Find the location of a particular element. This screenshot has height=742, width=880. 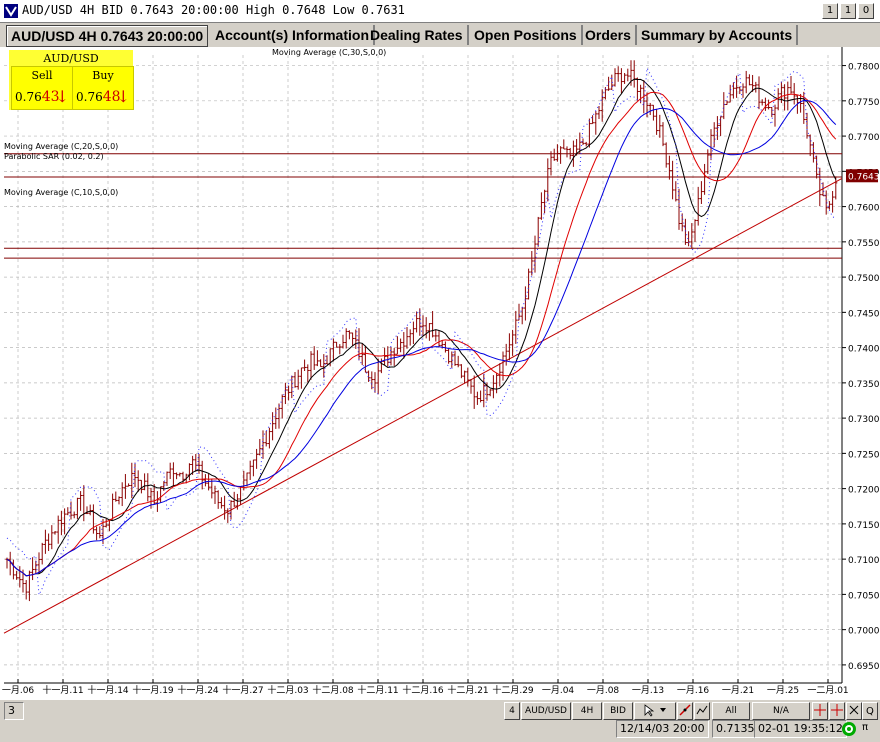

tab-open-positions: Open Positions is located at coordinates (526, 35).